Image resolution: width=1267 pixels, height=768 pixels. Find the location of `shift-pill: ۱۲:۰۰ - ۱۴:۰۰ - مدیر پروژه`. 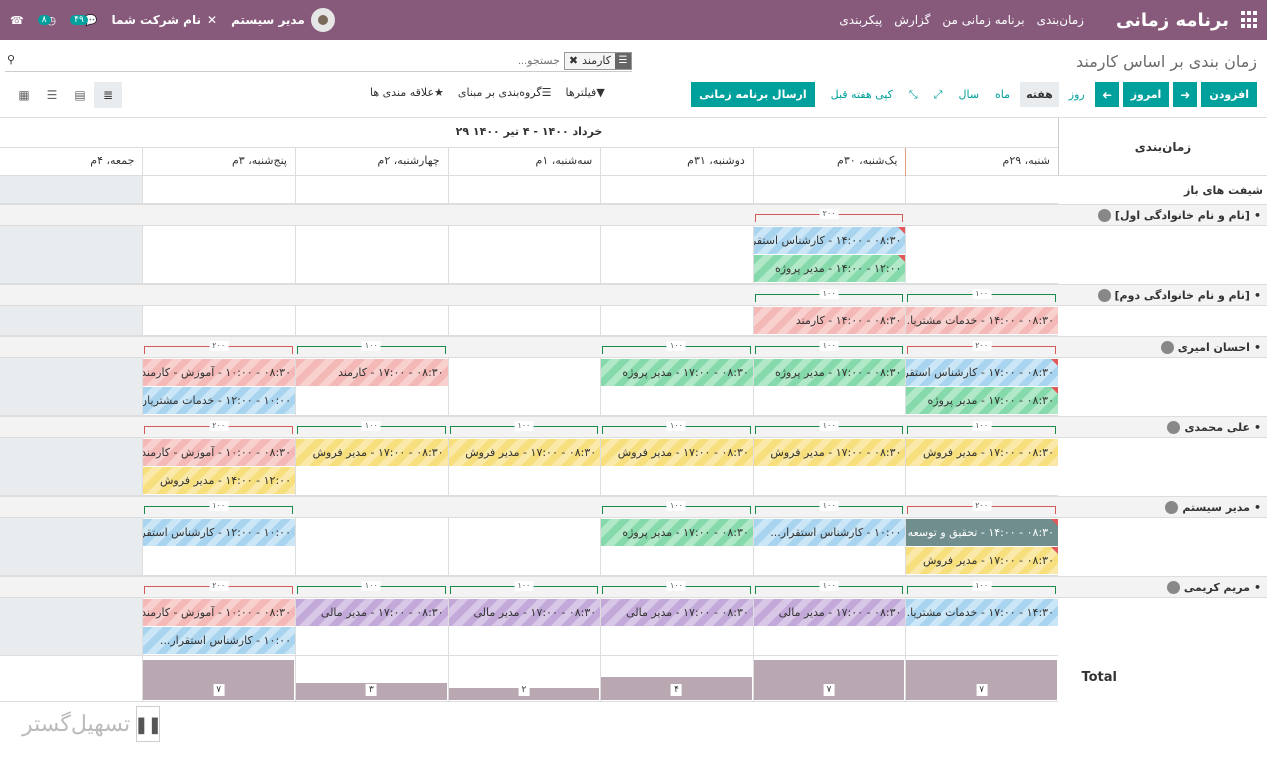

shift-pill: ۱۲:۰۰ - ۱۴:۰۰ - مدیر پروژه is located at coordinates (829, 268).